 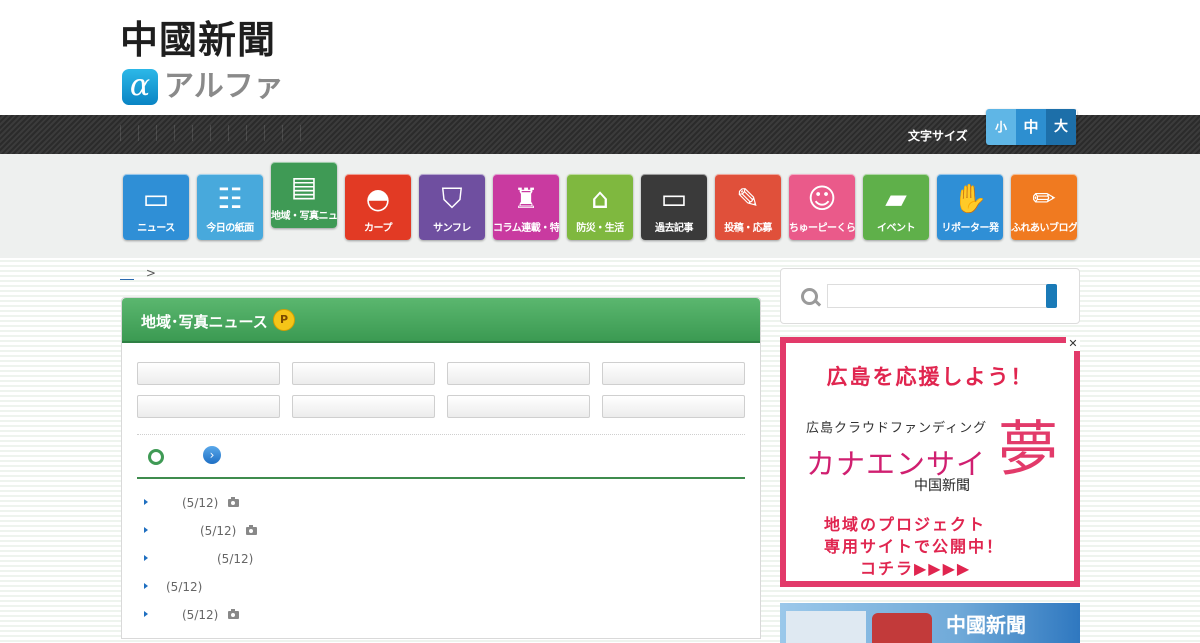 What do you see at coordinates (225, 64) in the screenshot?
I see `site-logo: 中國新聞 α アルファ` at bounding box center [225, 64].